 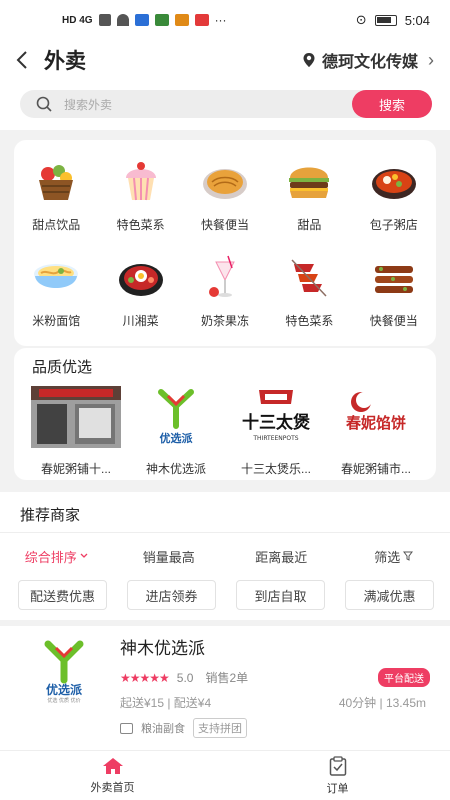 I want to click on category-label: 奶茶果冻, so click(x=224, y=321).